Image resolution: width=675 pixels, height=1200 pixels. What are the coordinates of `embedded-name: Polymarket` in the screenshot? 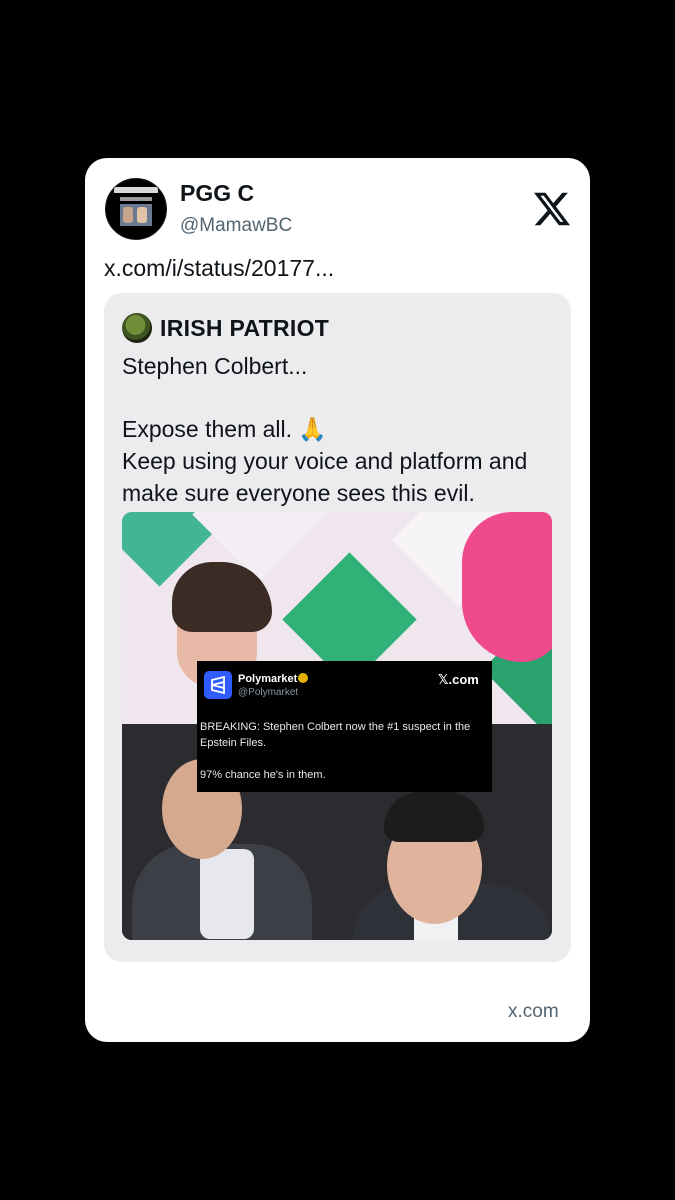 It's located at (268, 679).